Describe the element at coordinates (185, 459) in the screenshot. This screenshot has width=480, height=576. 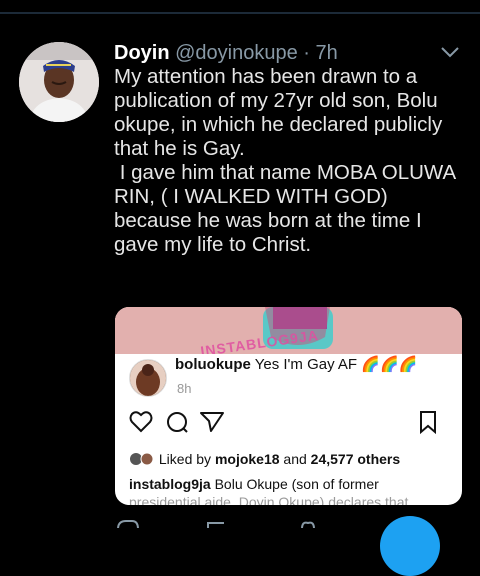
I see `liked-by-prefix: Liked by` at that location.